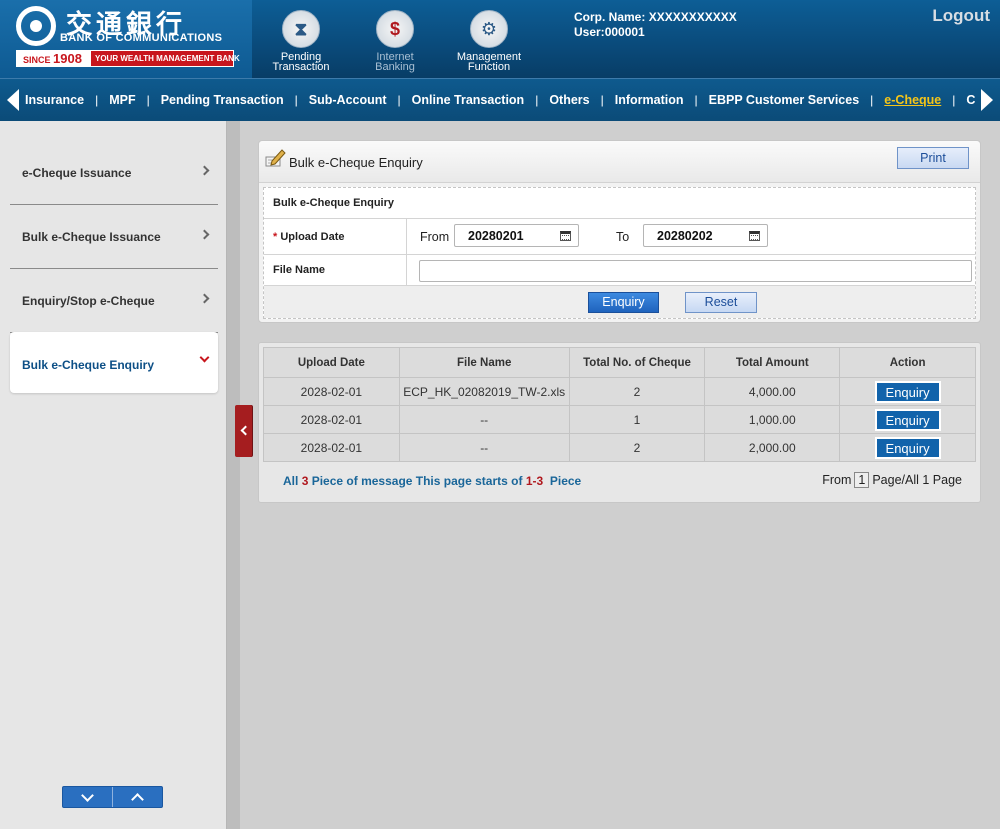 The image size is (1000, 829). Describe the element at coordinates (348, 100) in the screenshot. I see `menu-item-sub-account: Sub-Account` at that location.